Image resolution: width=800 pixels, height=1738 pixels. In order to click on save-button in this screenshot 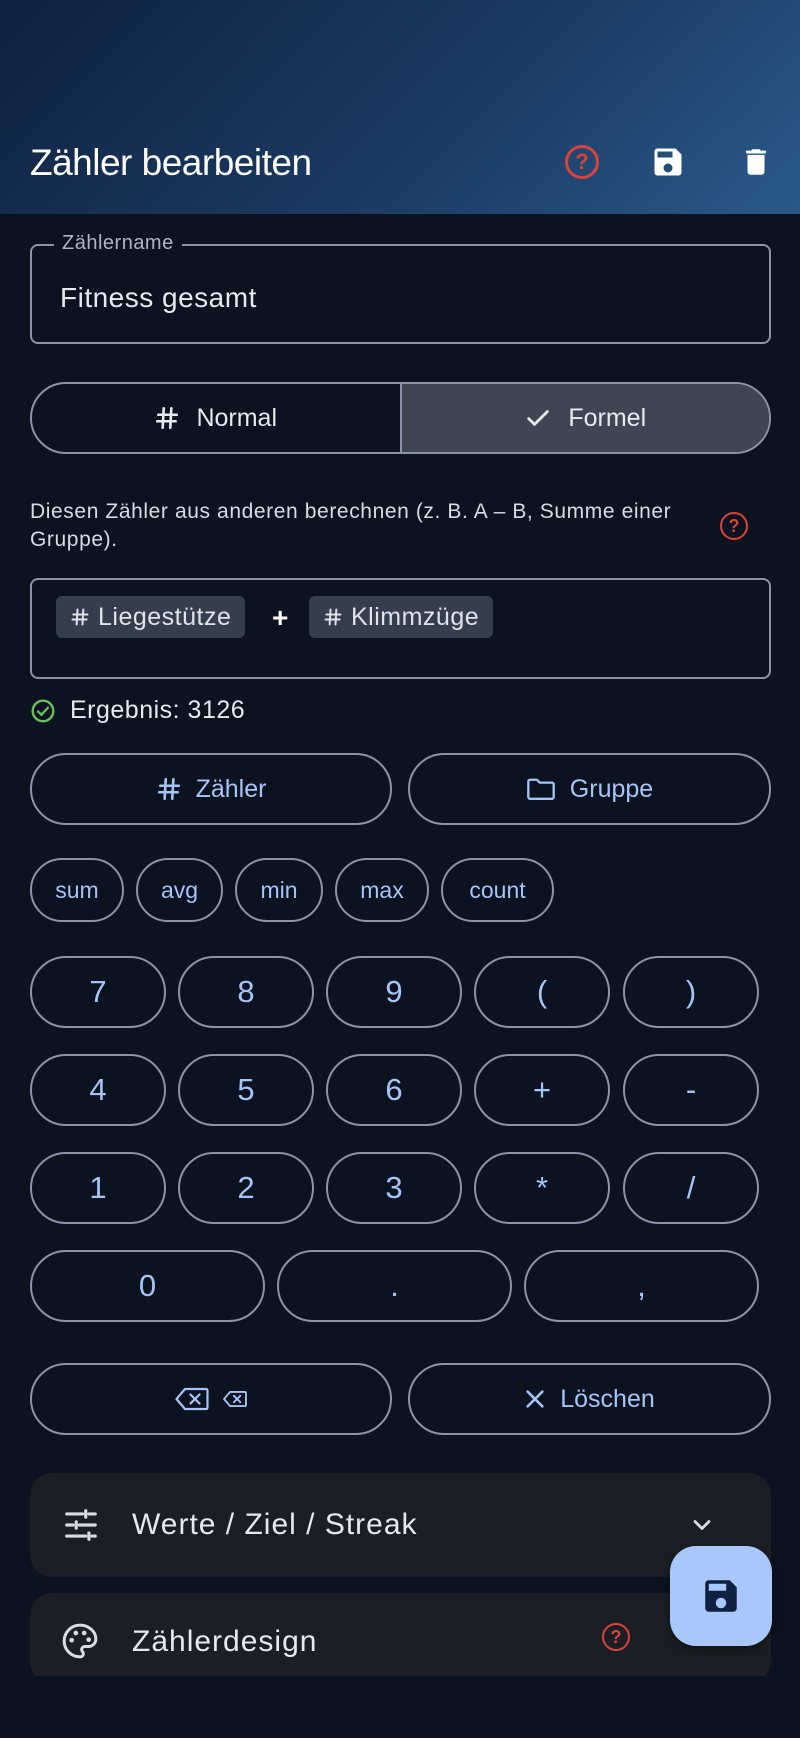, I will do `click(668, 162)`.